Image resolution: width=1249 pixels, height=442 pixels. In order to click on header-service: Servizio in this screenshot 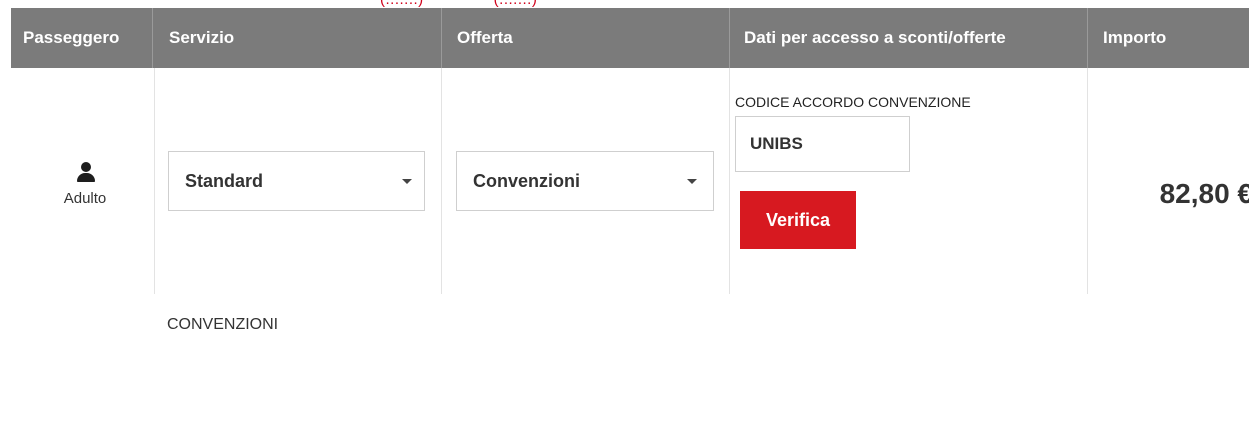, I will do `click(202, 37)`.